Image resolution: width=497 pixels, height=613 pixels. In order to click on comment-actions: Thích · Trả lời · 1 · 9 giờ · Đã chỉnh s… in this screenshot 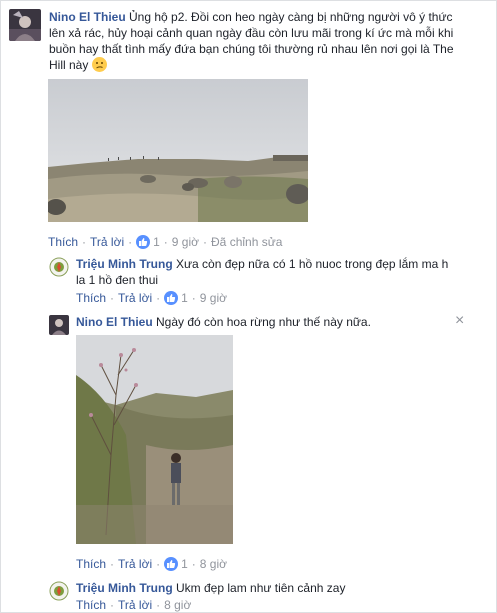, I will do `click(165, 242)`.